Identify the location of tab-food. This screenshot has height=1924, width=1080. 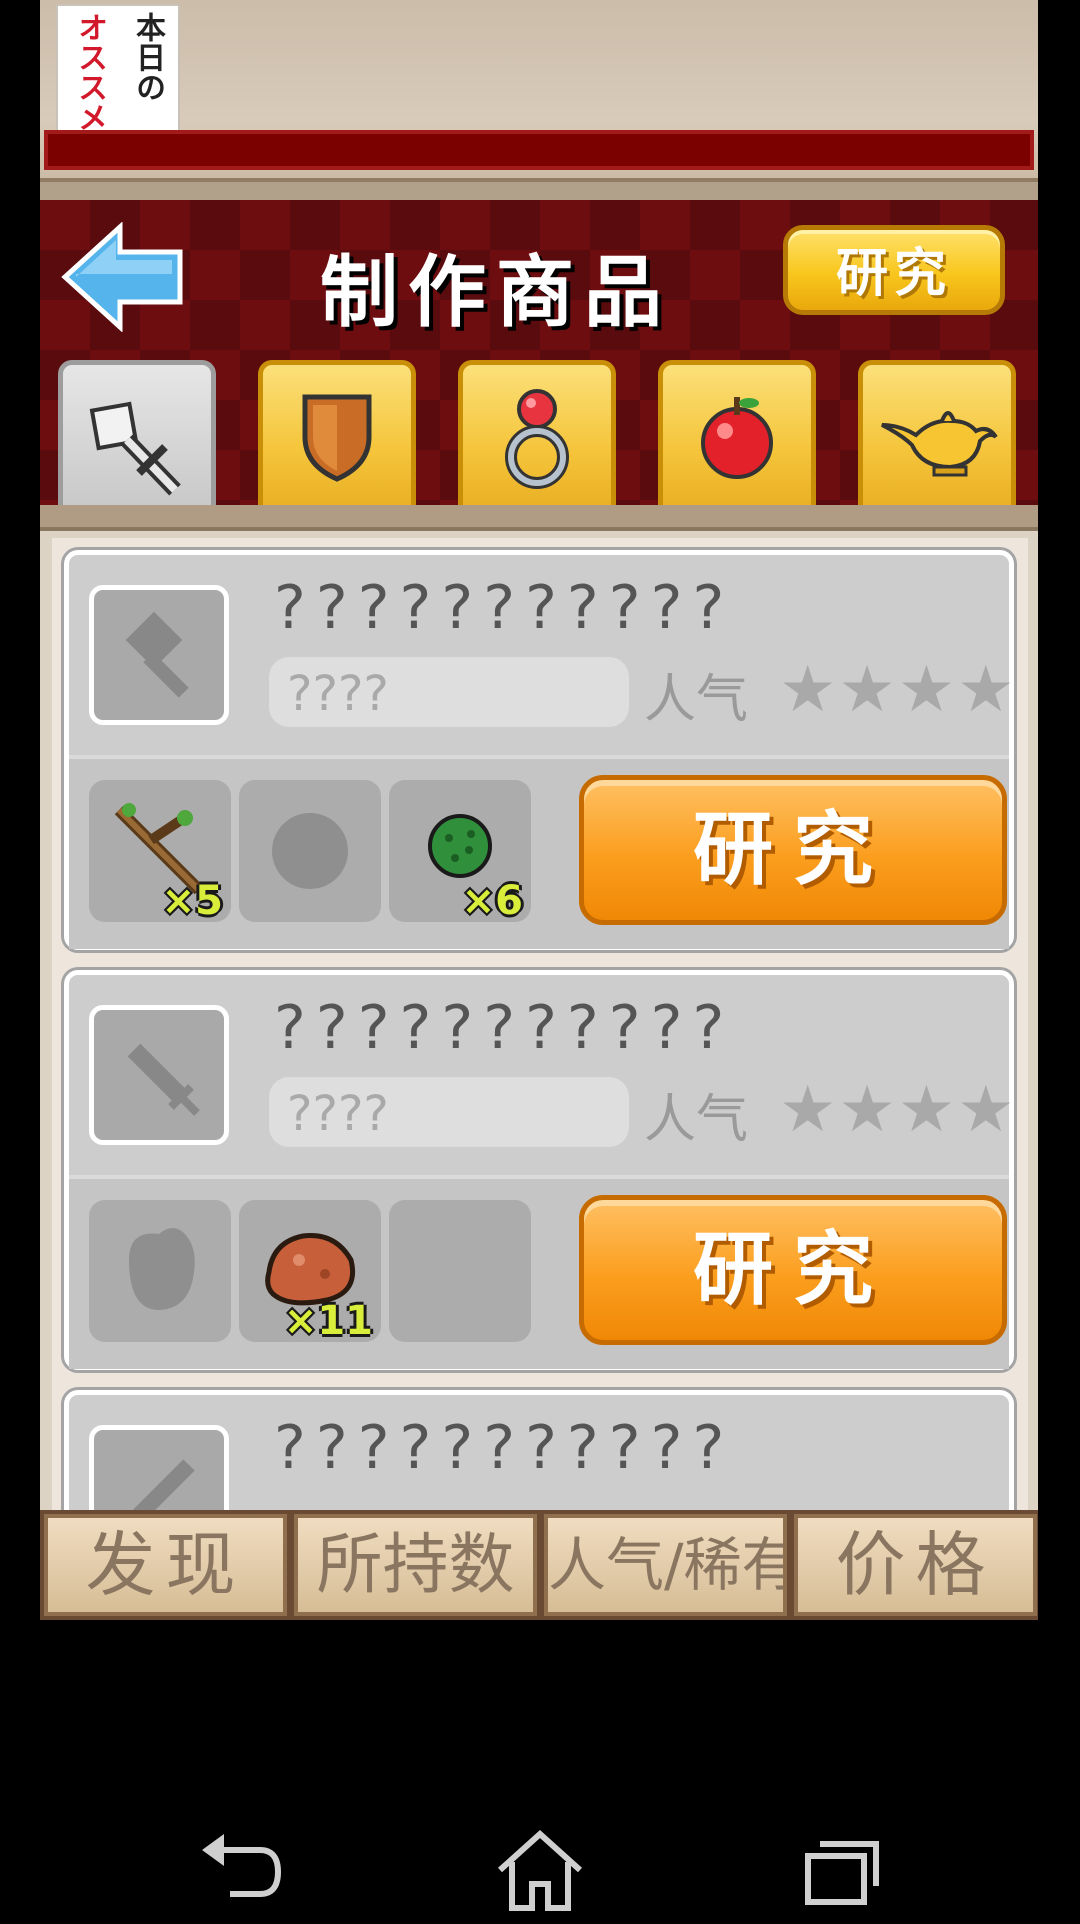
(737, 435).